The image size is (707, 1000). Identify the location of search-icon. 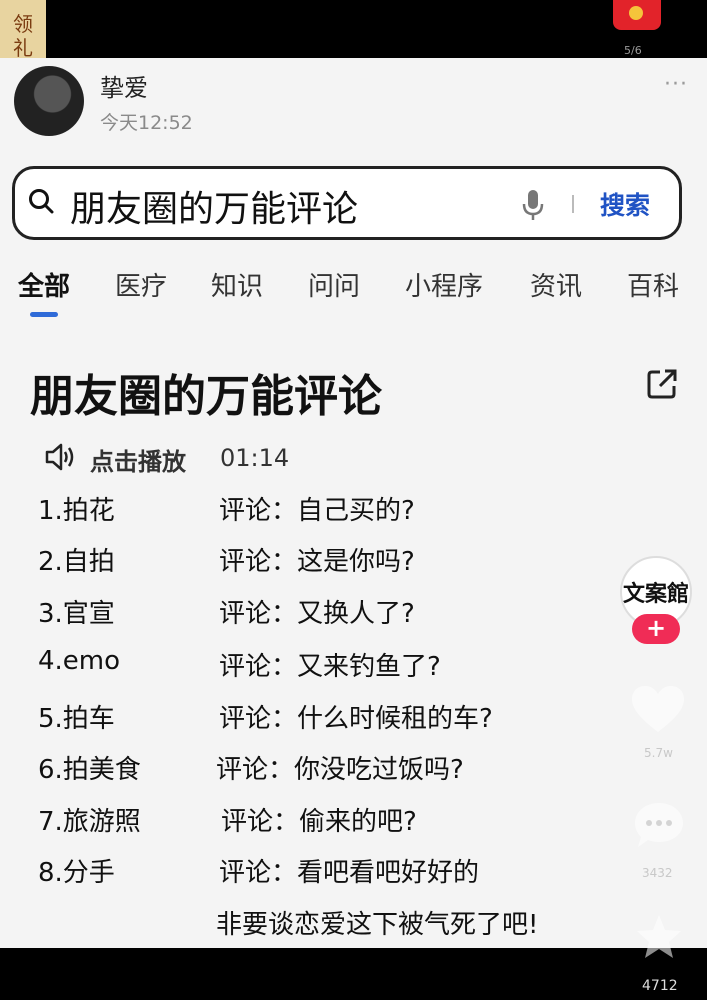
(41, 201).